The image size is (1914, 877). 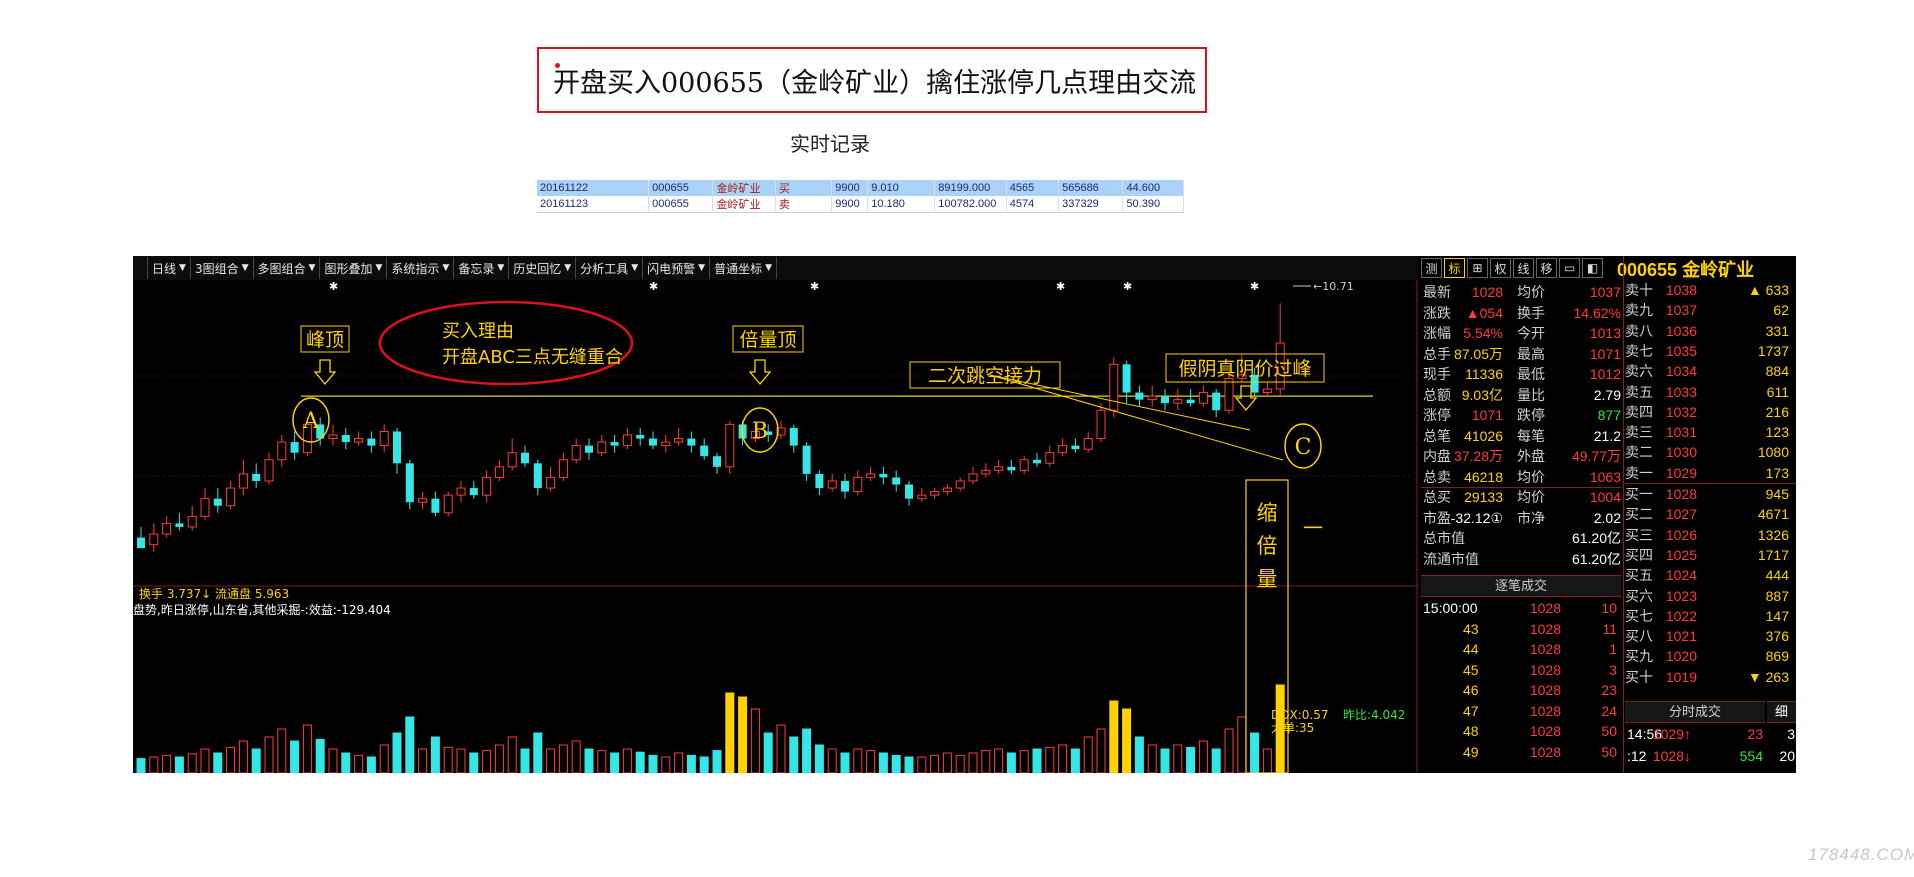 I want to click on order-row: 买一 1028 945, so click(x=1710, y=494).